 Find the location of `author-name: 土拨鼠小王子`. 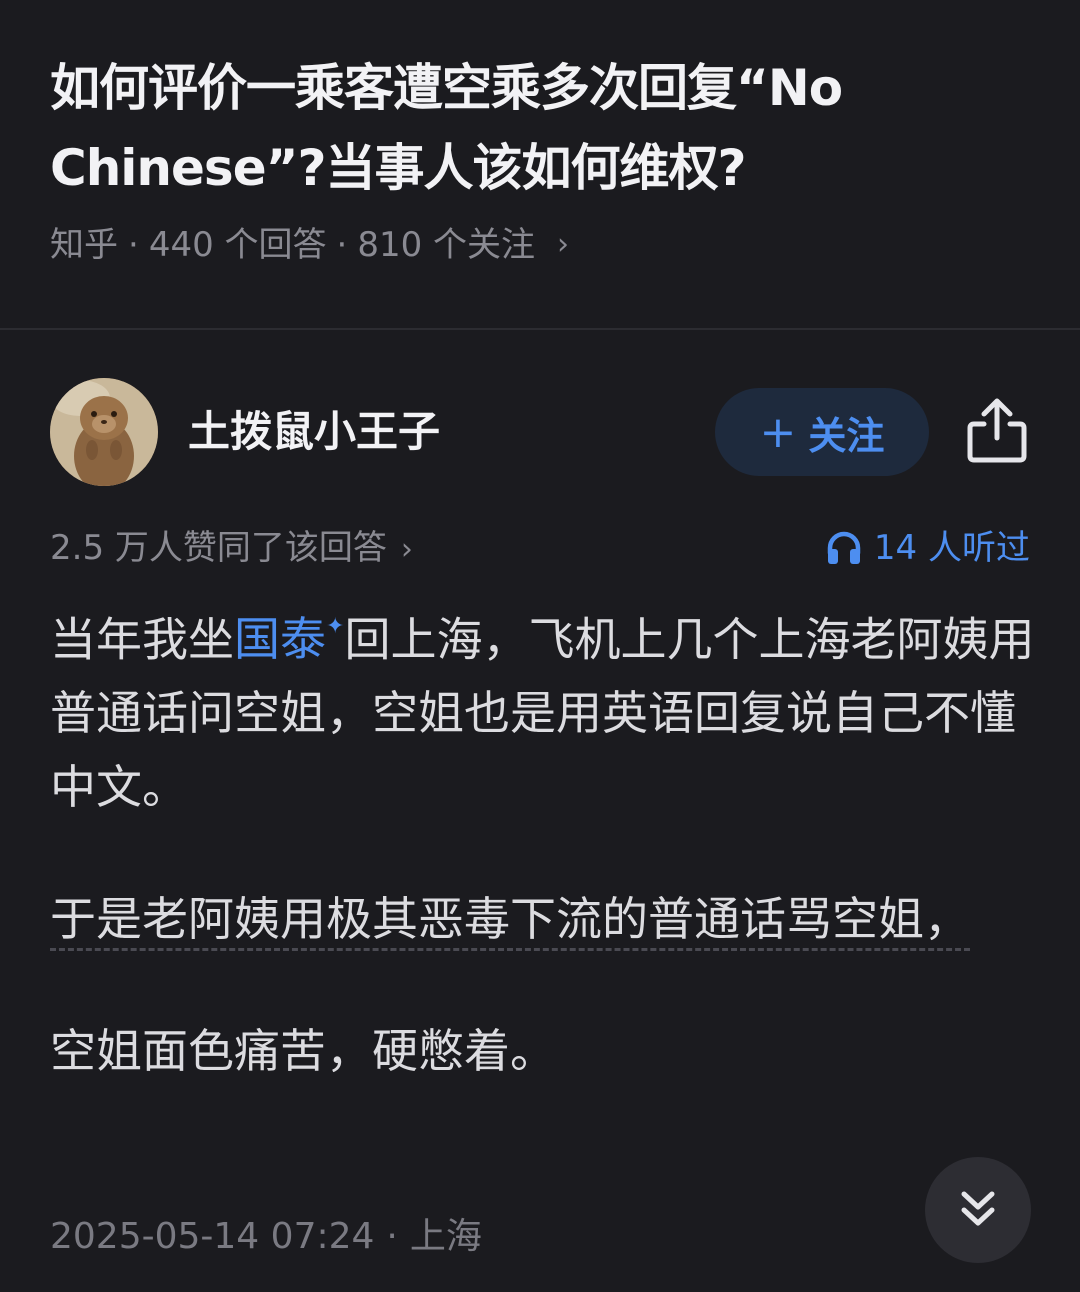

author-name: 土拨鼠小王子 is located at coordinates (314, 432).